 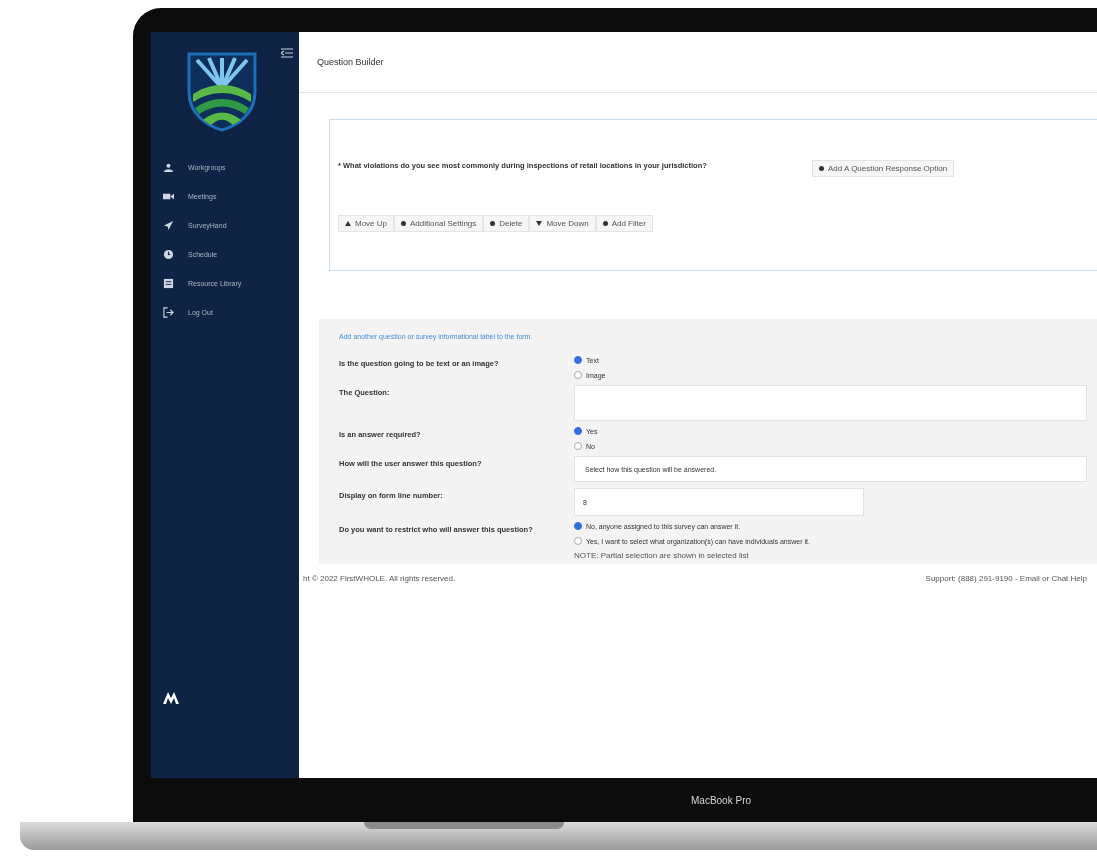 I want to click on group-icon, so click(x=168, y=167).